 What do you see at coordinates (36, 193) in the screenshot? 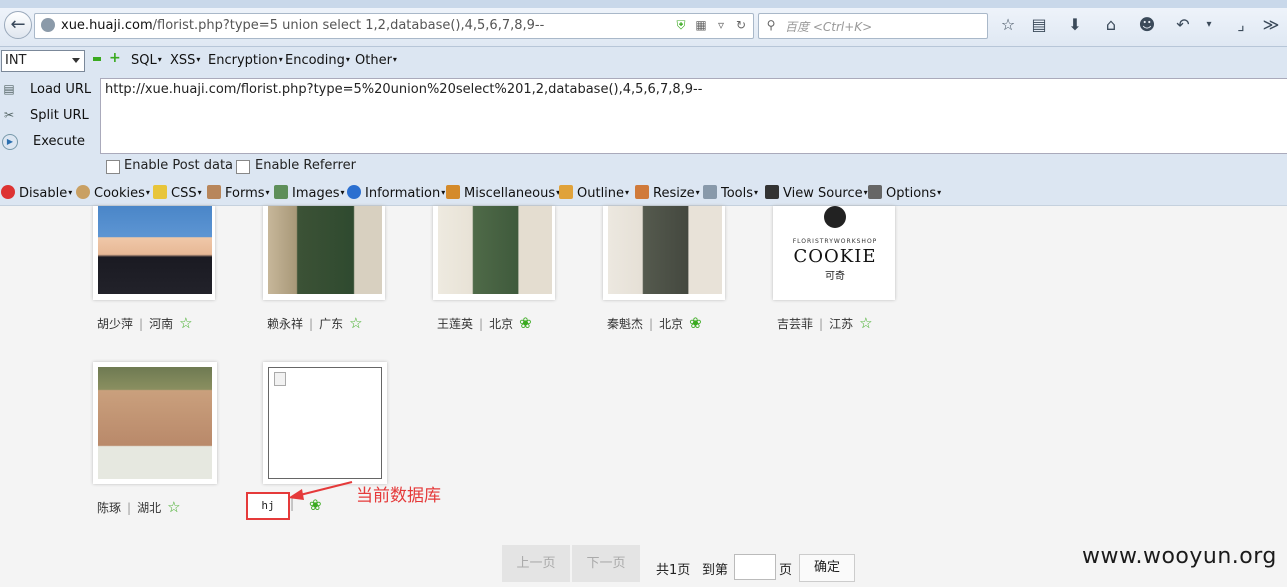
I see `menu-disable: Disable` at bounding box center [36, 193].